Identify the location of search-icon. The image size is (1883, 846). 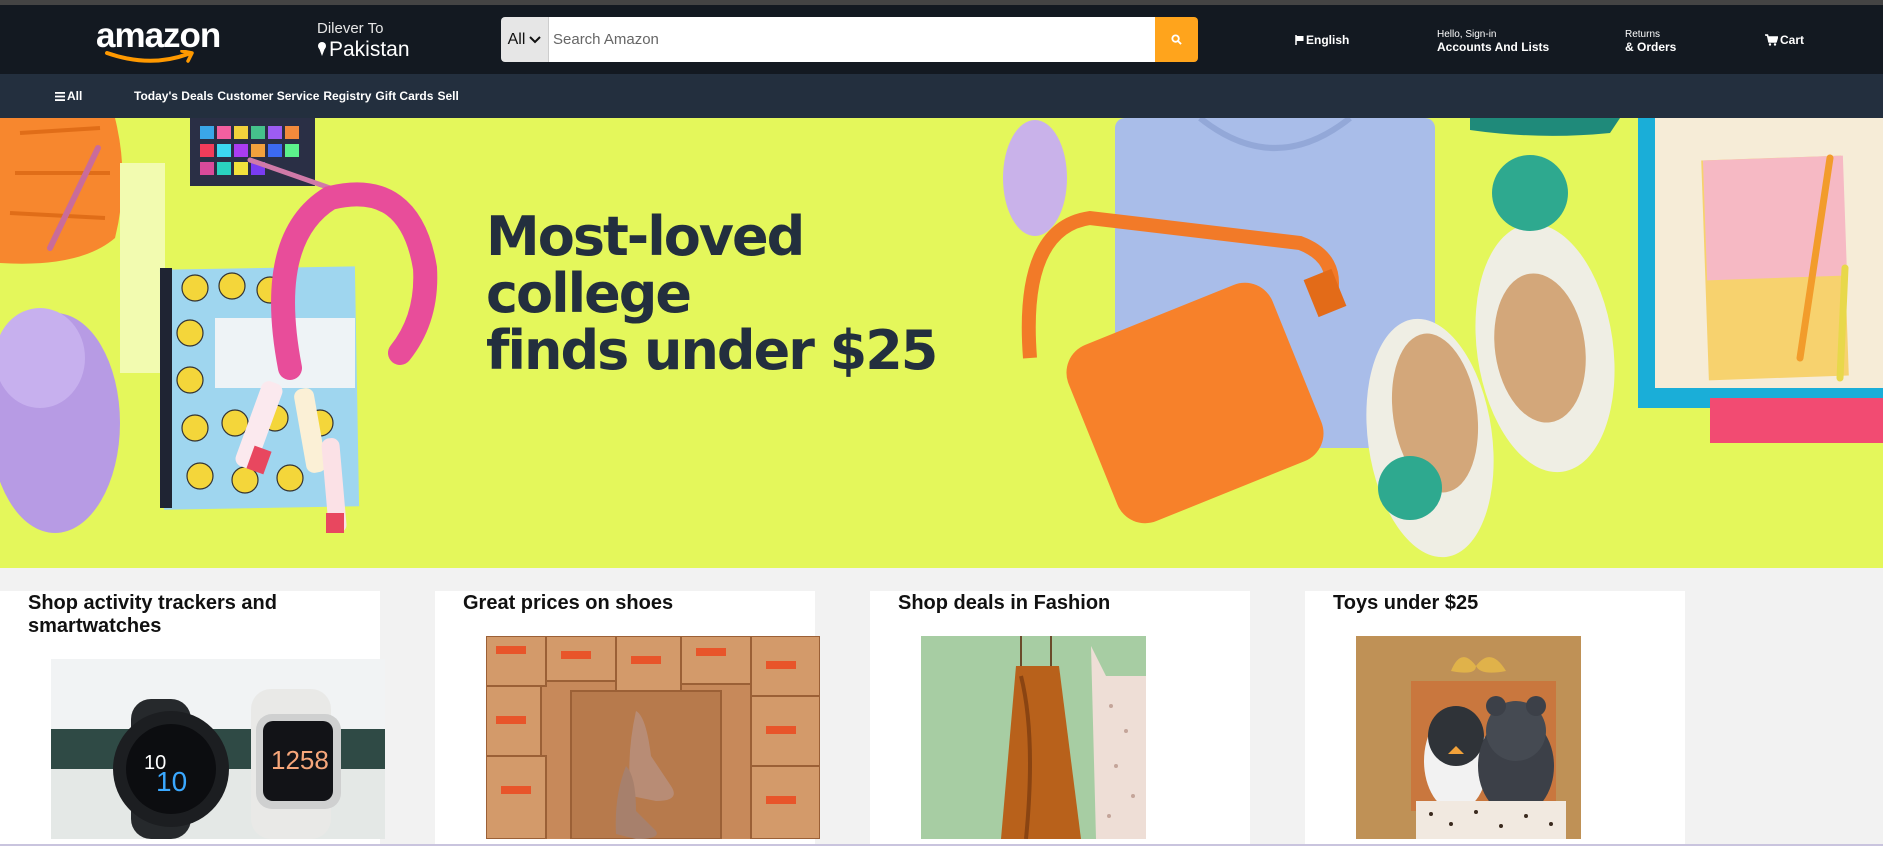
(1176, 39).